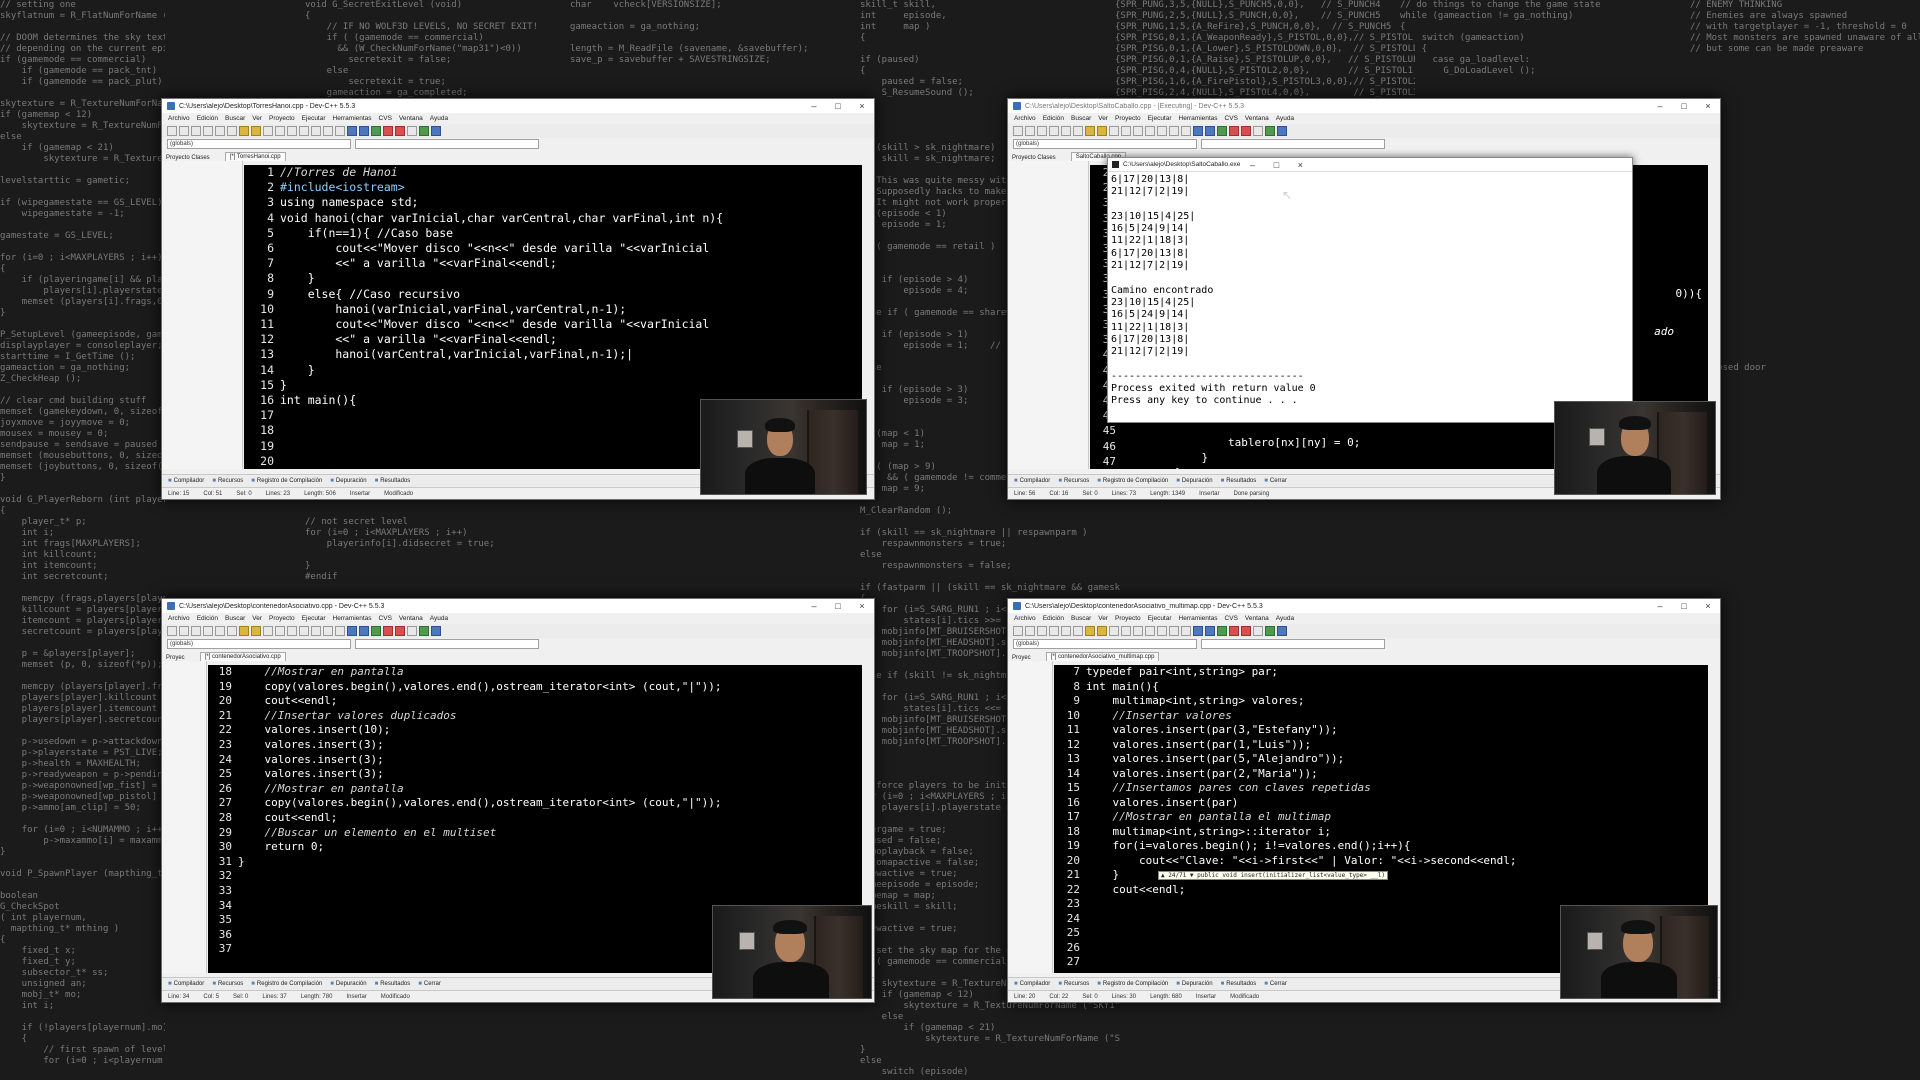 This screenshot has height=1080, width=1920. Describe the element at coordinates (1300, 165) in the screenshot. I see `console-close-icon: ×` at that location.